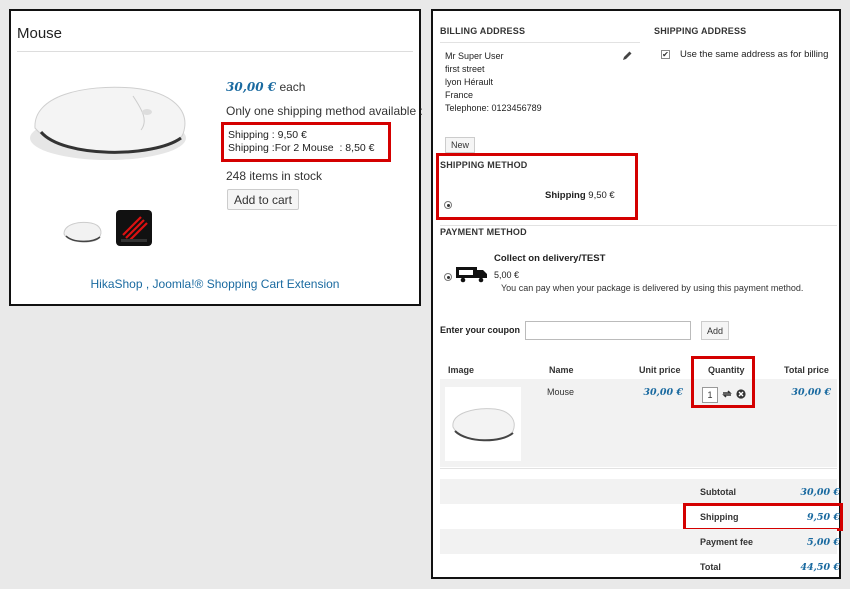 The image size is (850, 589). I want to click on address-line: first street, so click(465, 69).